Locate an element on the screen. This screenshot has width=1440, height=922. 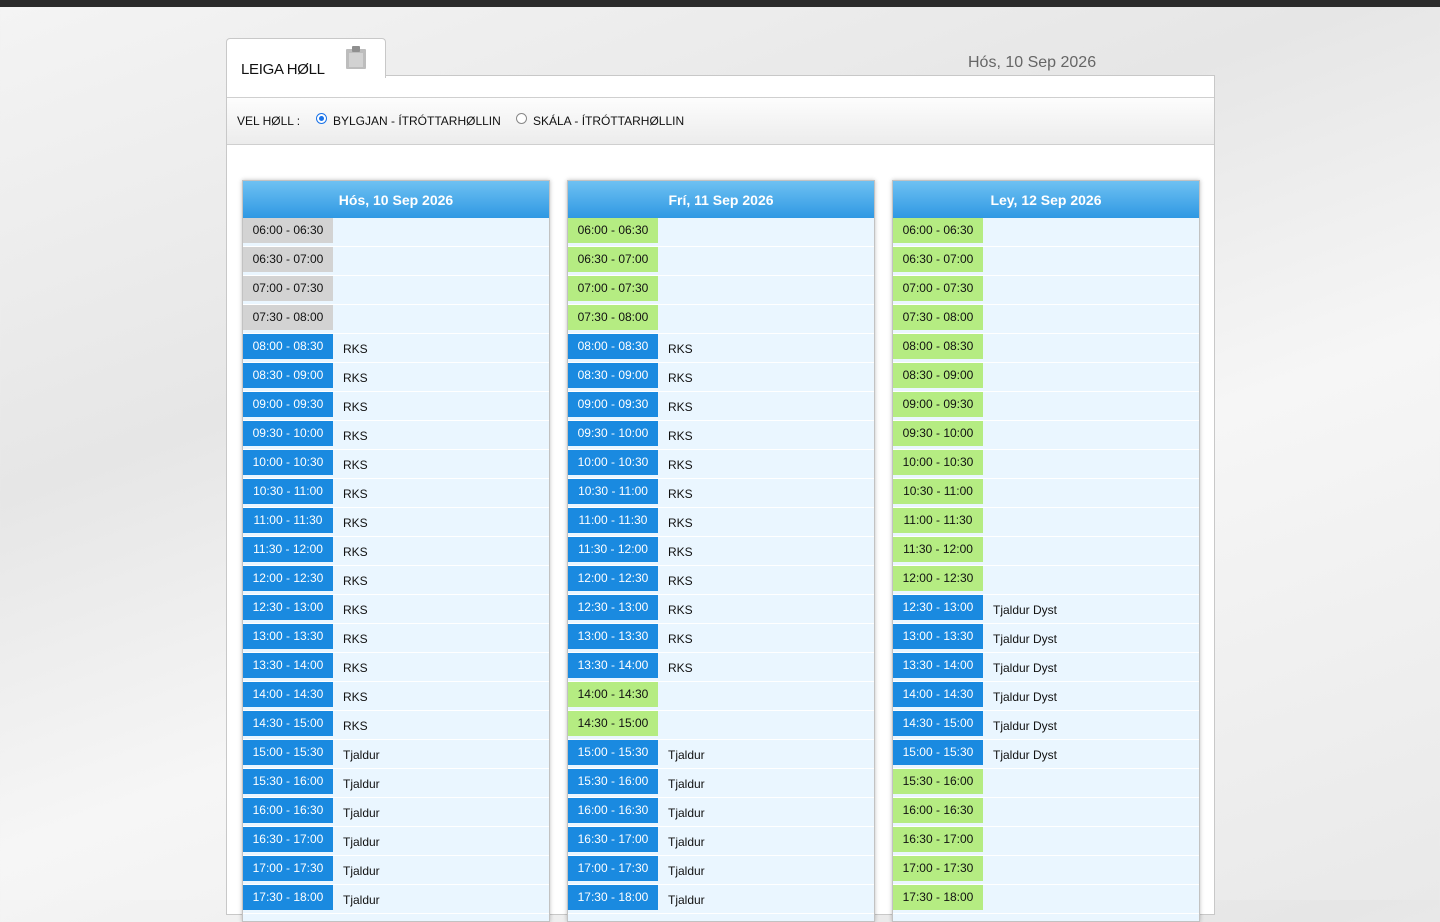
time-slot-row: 13:00 - 13:30 Tjaldur Dyst is located at coordinates (1046, 638).